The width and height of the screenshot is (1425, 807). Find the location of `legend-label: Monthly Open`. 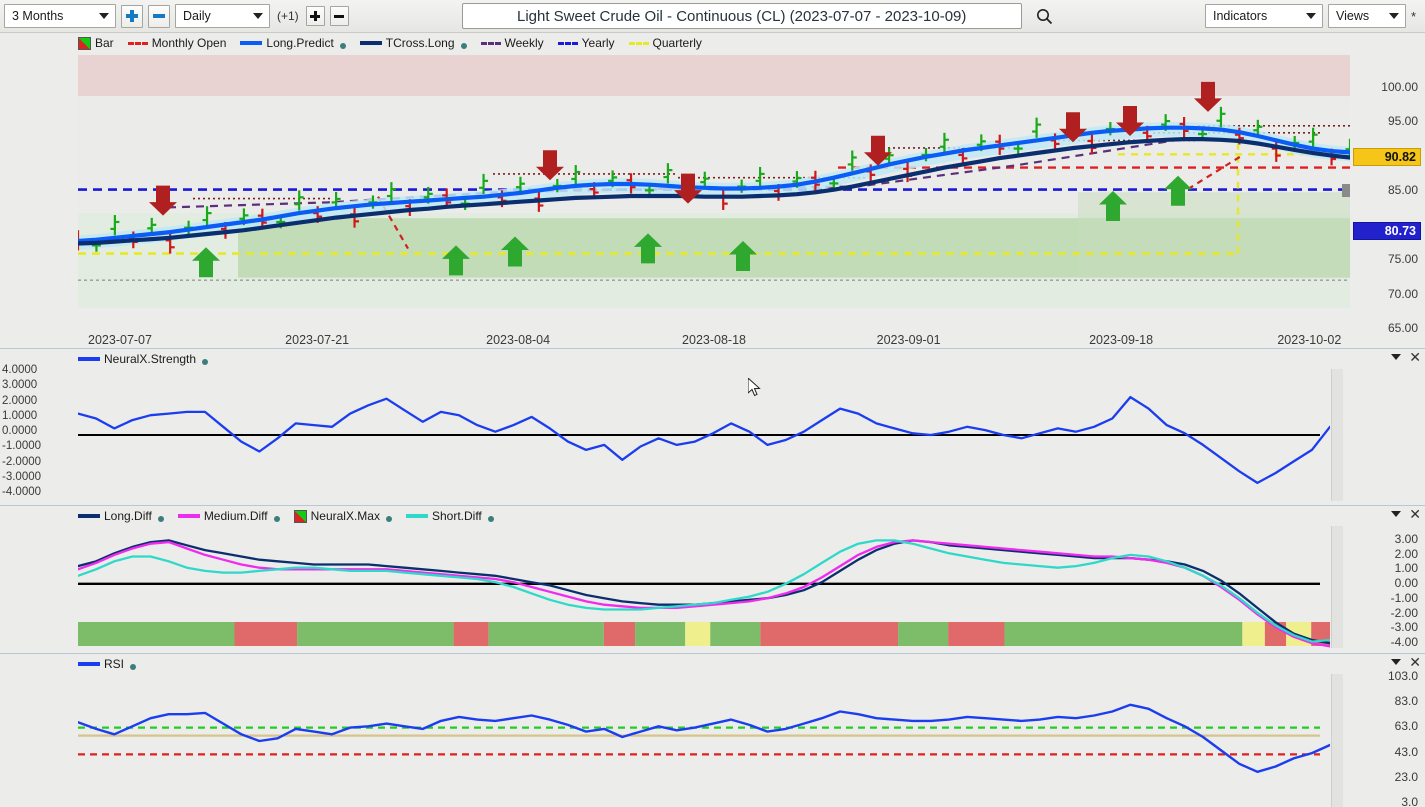

legend-label: Monthly Open is located at coordinates (189, 43).